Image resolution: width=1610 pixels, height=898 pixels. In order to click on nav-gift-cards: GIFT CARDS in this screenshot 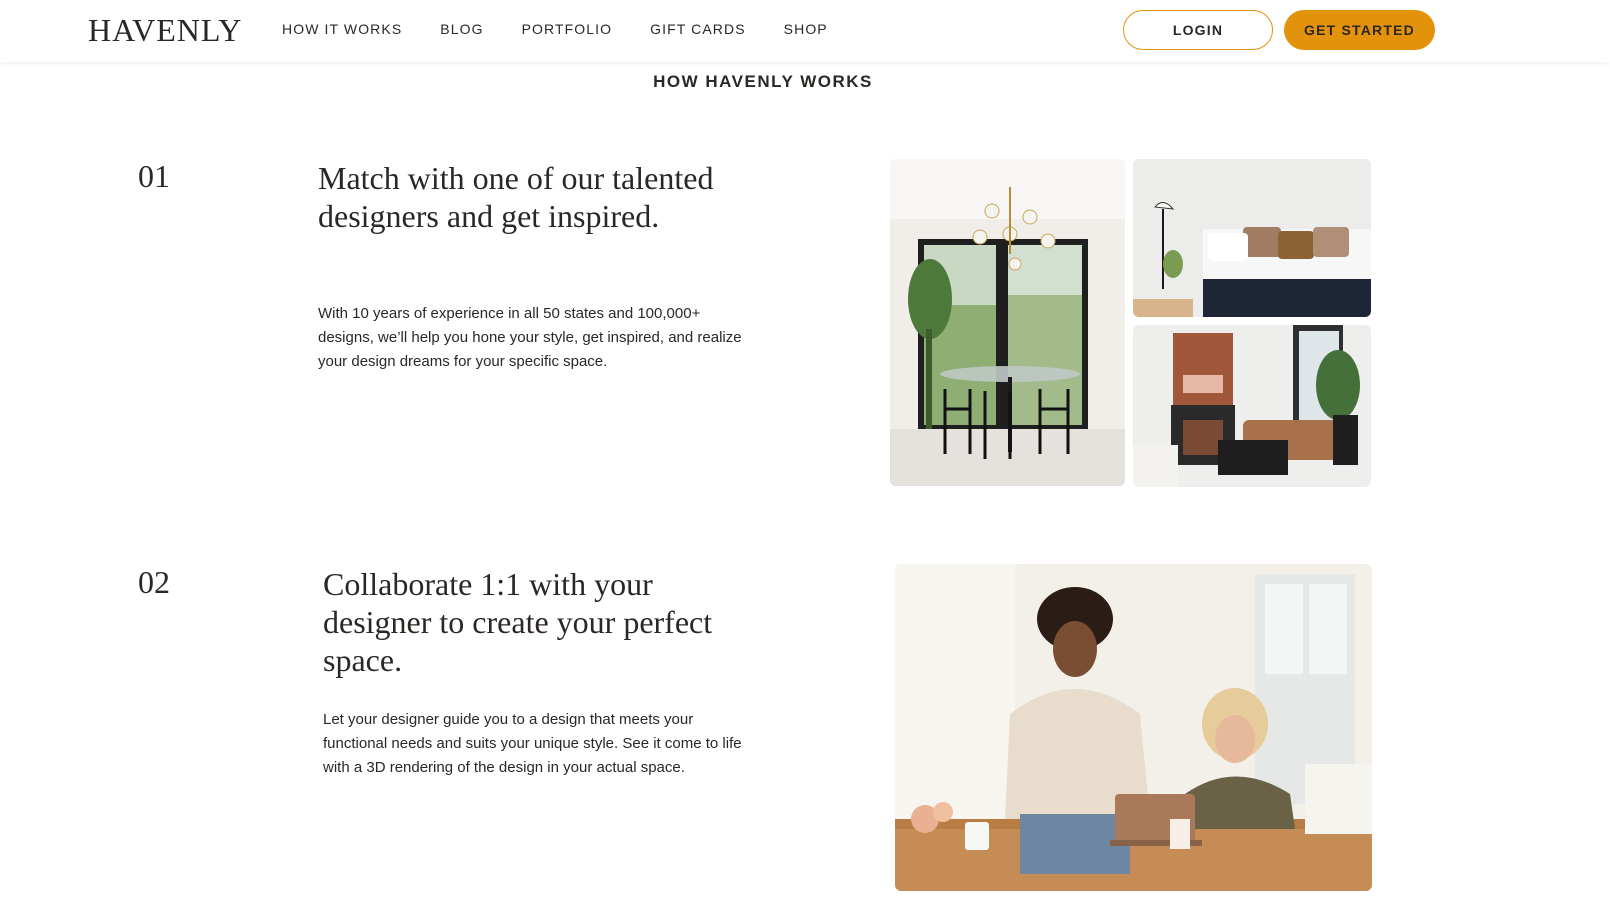, I will do `click(698, 29)`.